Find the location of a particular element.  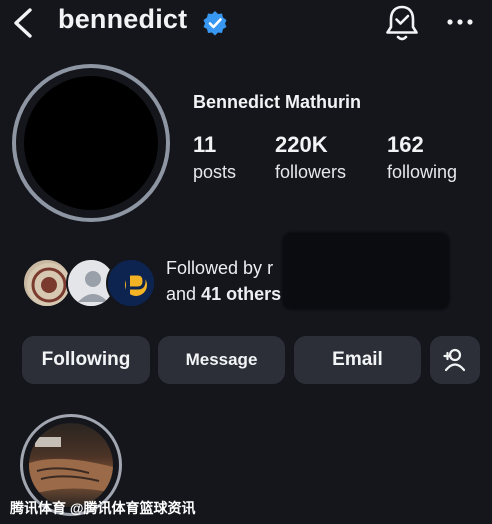

followed-by-others-count: 41 others is located at coordinates (241, 294).